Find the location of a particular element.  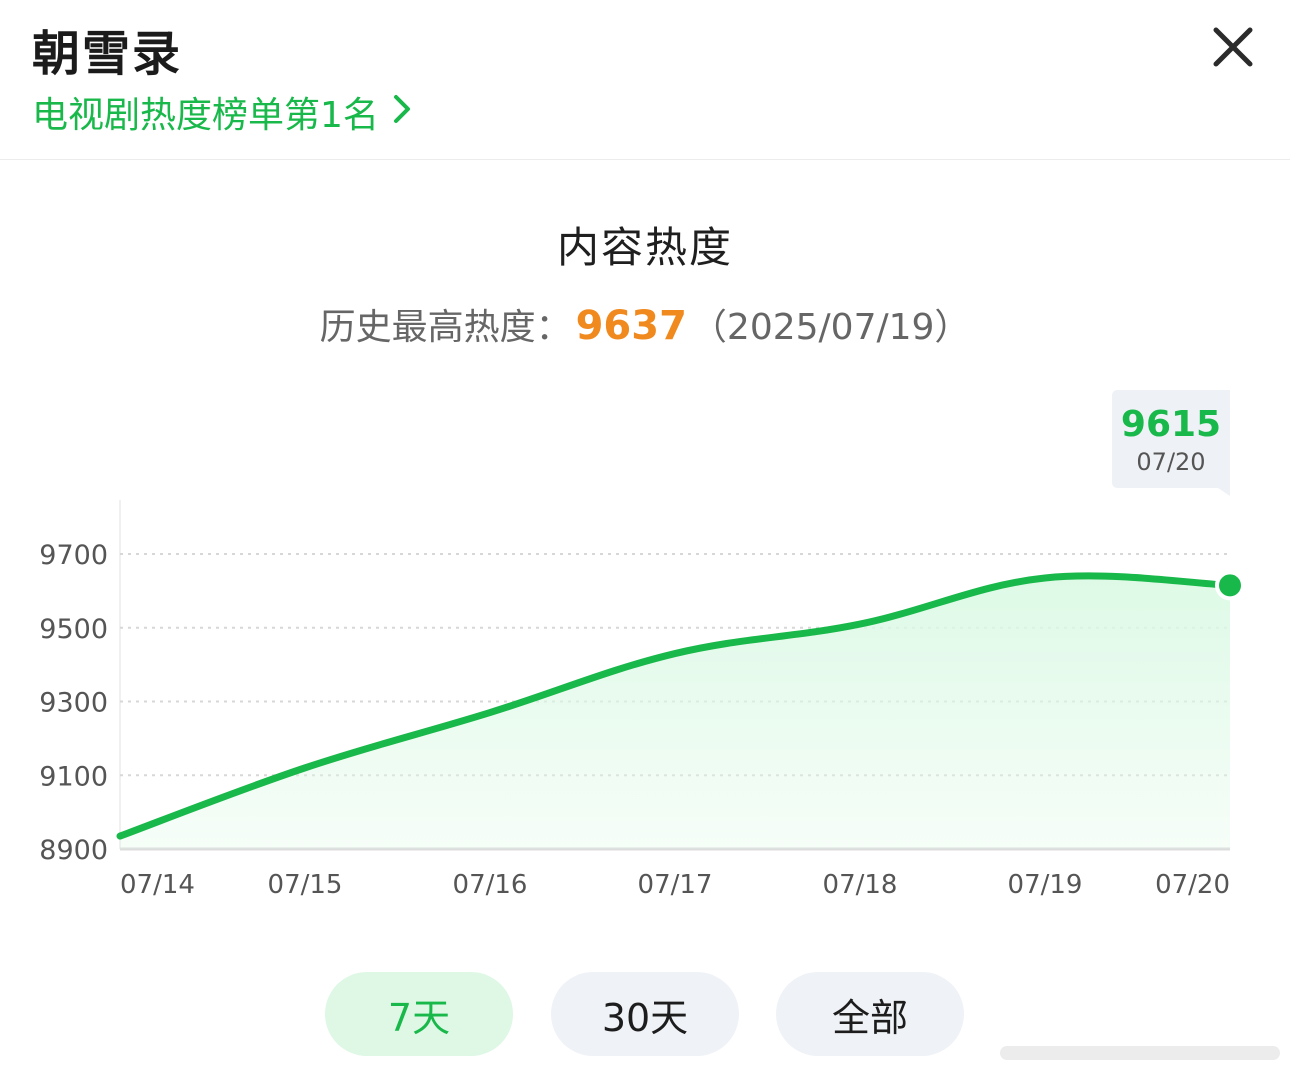

x-tick-label: 07/18 is located at coordinates (860, 885).